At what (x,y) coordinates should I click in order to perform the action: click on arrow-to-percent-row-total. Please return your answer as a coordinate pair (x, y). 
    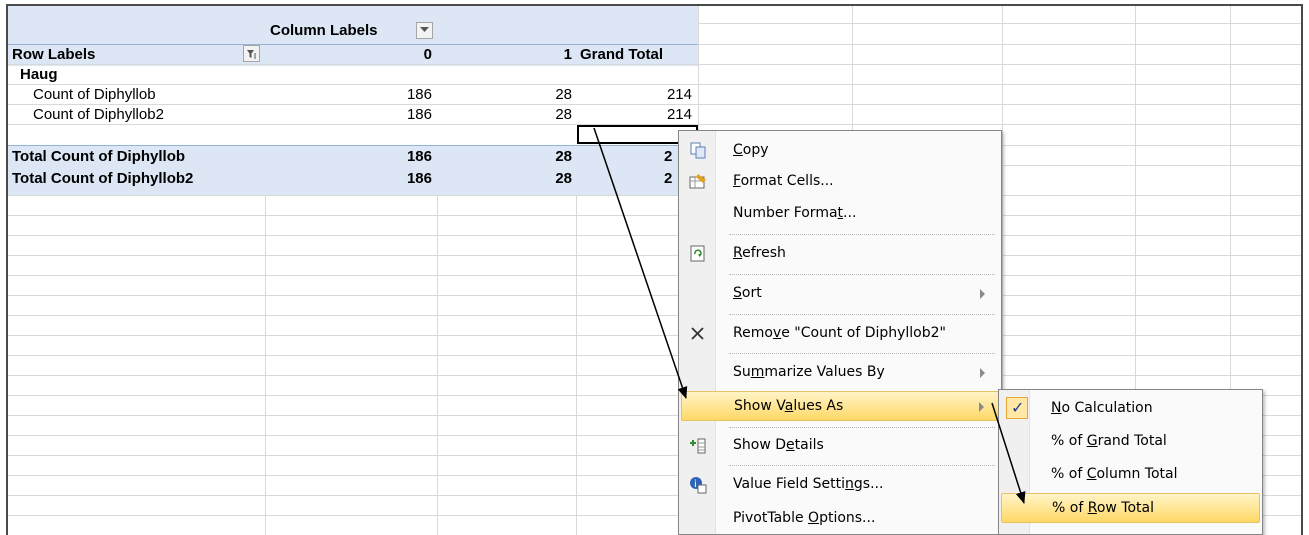
    Looking at the image, I should click on (1008, 453).